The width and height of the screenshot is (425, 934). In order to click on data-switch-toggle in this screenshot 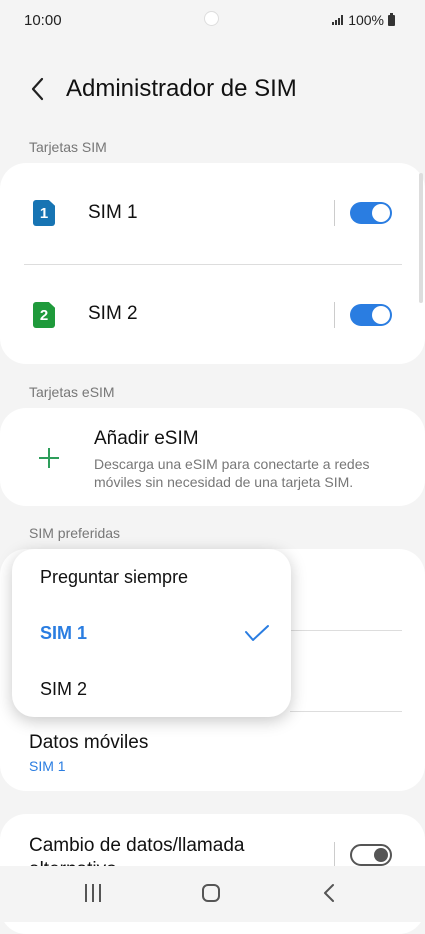, I will do `click(371, 855)`.